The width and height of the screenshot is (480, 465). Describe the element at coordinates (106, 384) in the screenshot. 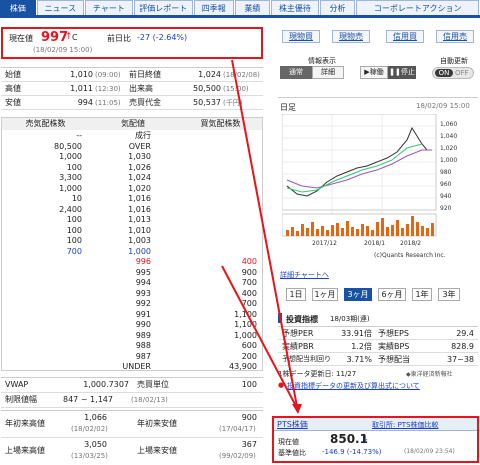

I see `vwap-value: 1,000.7307` at that location.